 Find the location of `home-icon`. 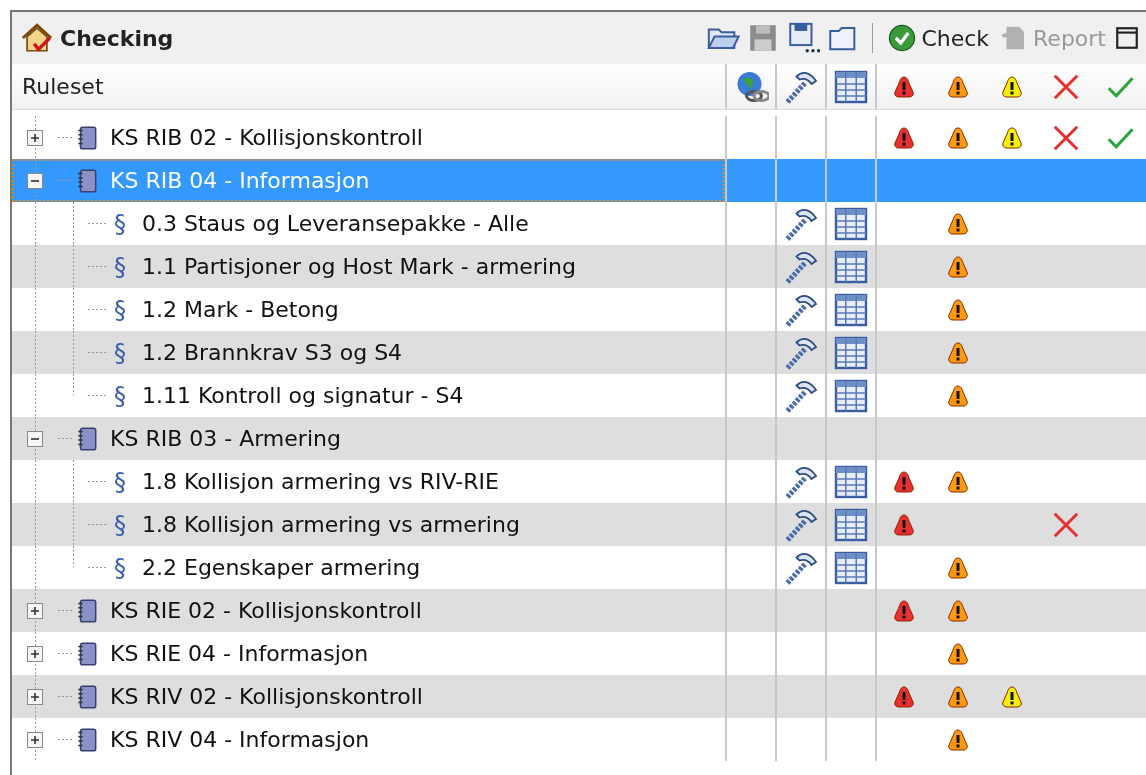

home-icon is located at coordinates (37, 38).